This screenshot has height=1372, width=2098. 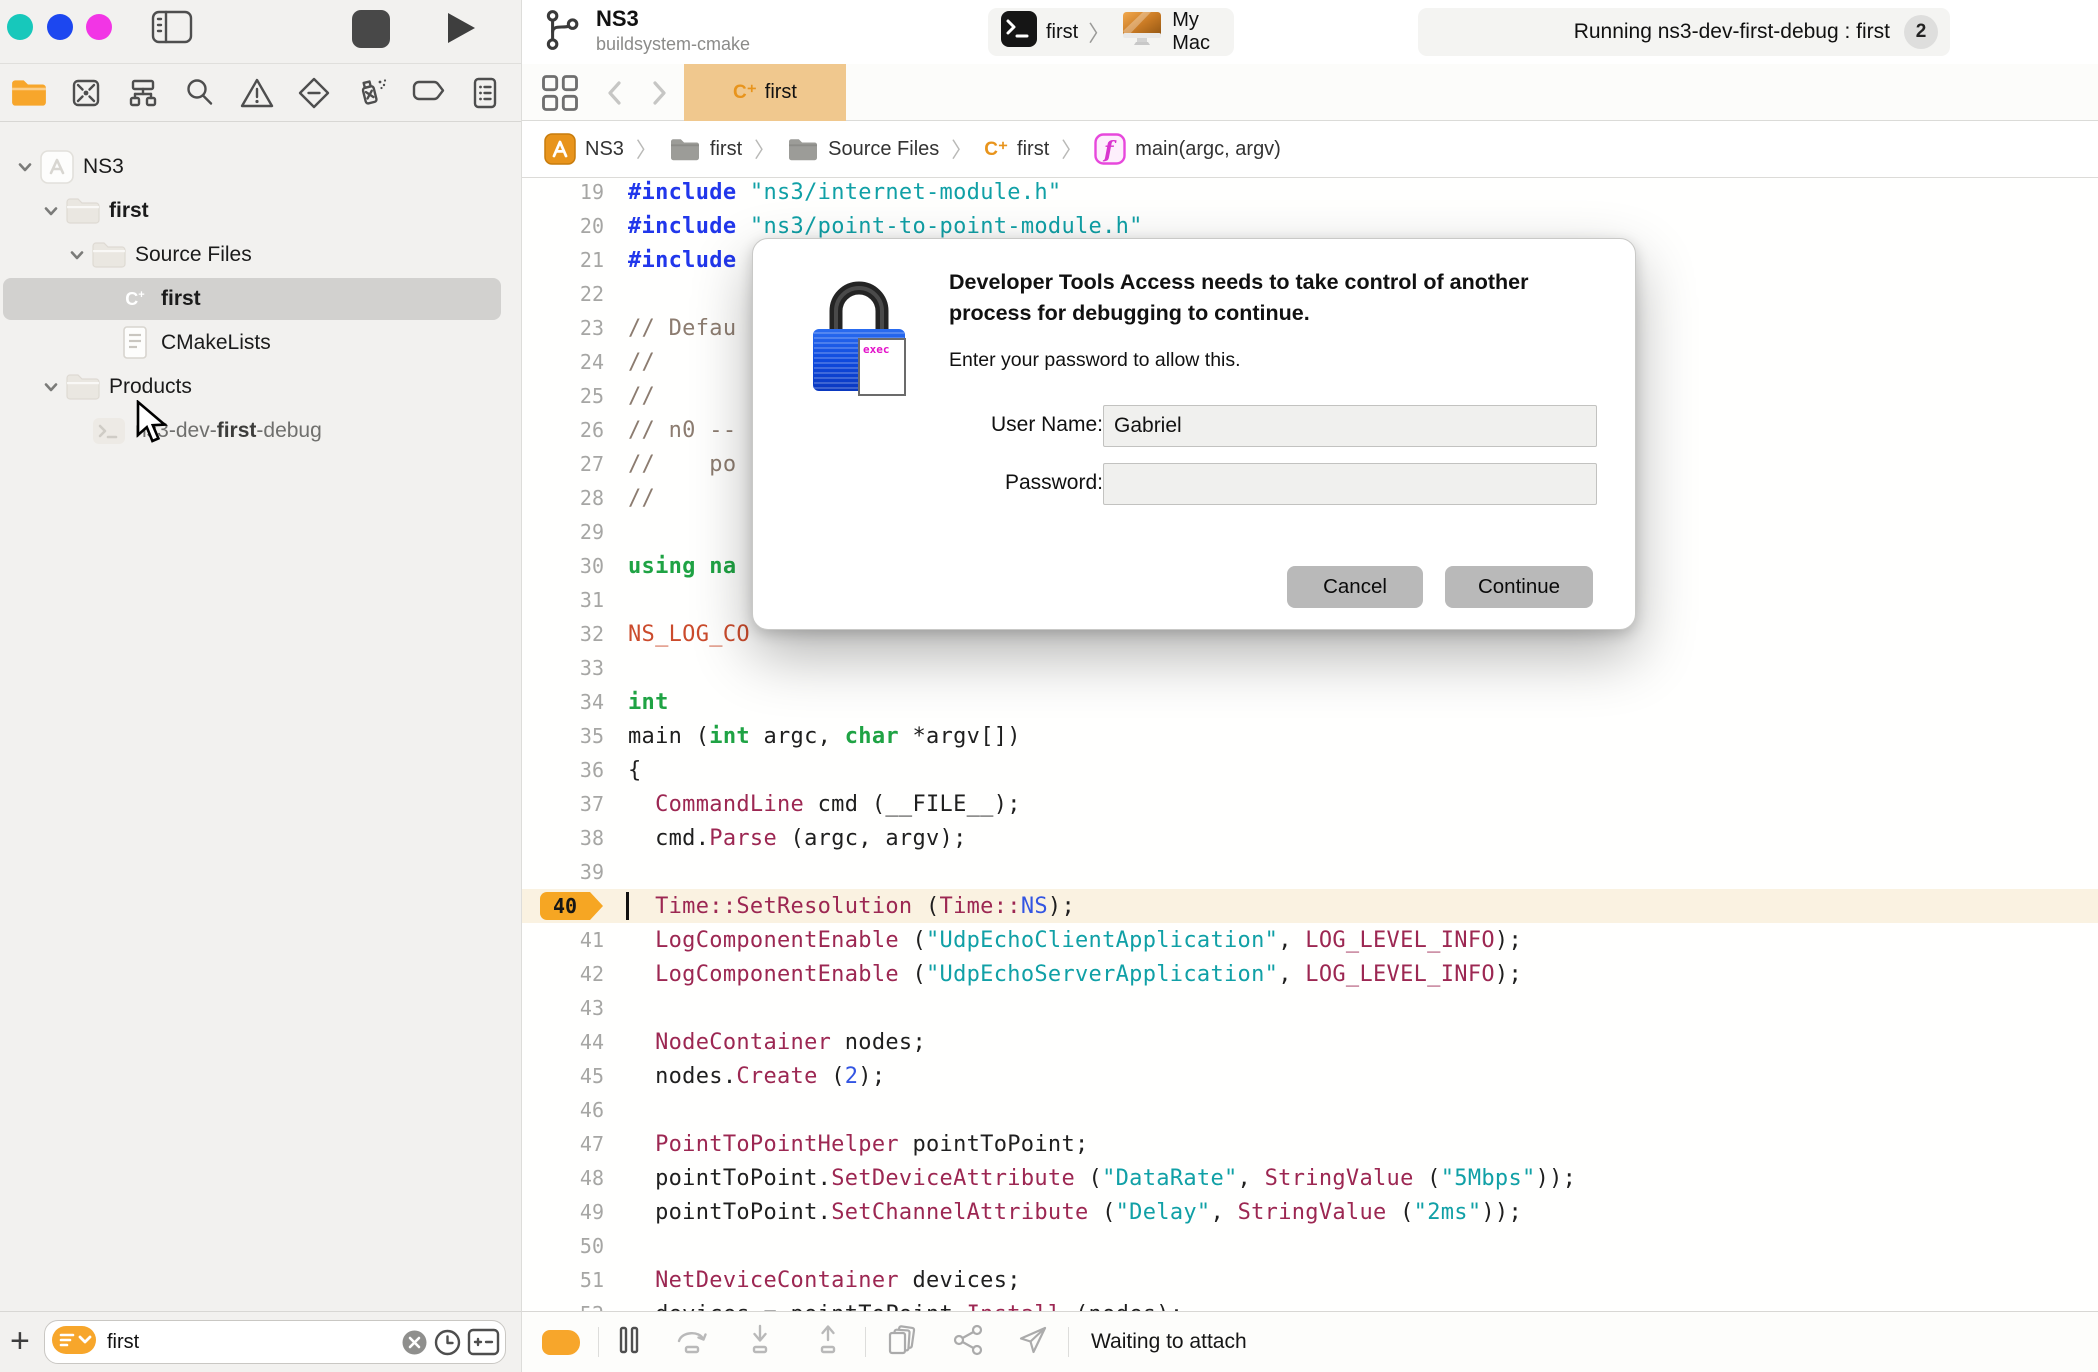 I want to click on line-number: 20, so click(x=563, y=226).